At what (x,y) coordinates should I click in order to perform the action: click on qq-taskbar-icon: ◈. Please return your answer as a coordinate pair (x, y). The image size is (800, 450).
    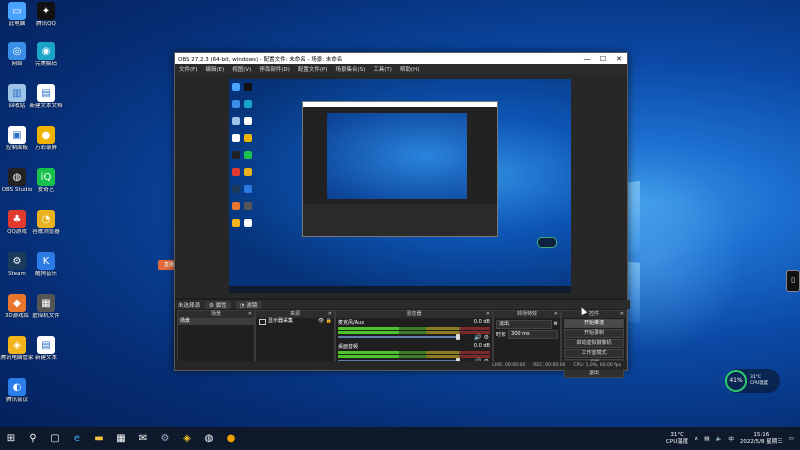
    Looking at the image, I should click on (187, 439).